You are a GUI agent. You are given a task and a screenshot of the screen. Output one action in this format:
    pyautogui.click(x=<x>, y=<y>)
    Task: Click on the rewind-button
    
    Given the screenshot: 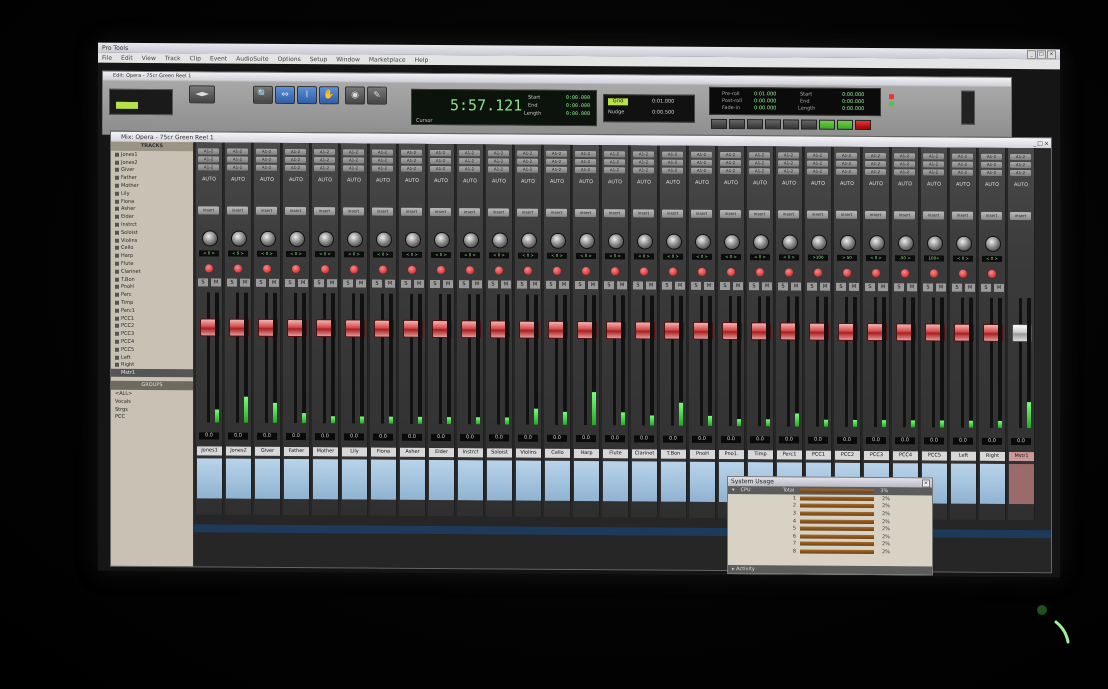 What is the action you would take?
    pyautogui.click(x=755, y=124)
    